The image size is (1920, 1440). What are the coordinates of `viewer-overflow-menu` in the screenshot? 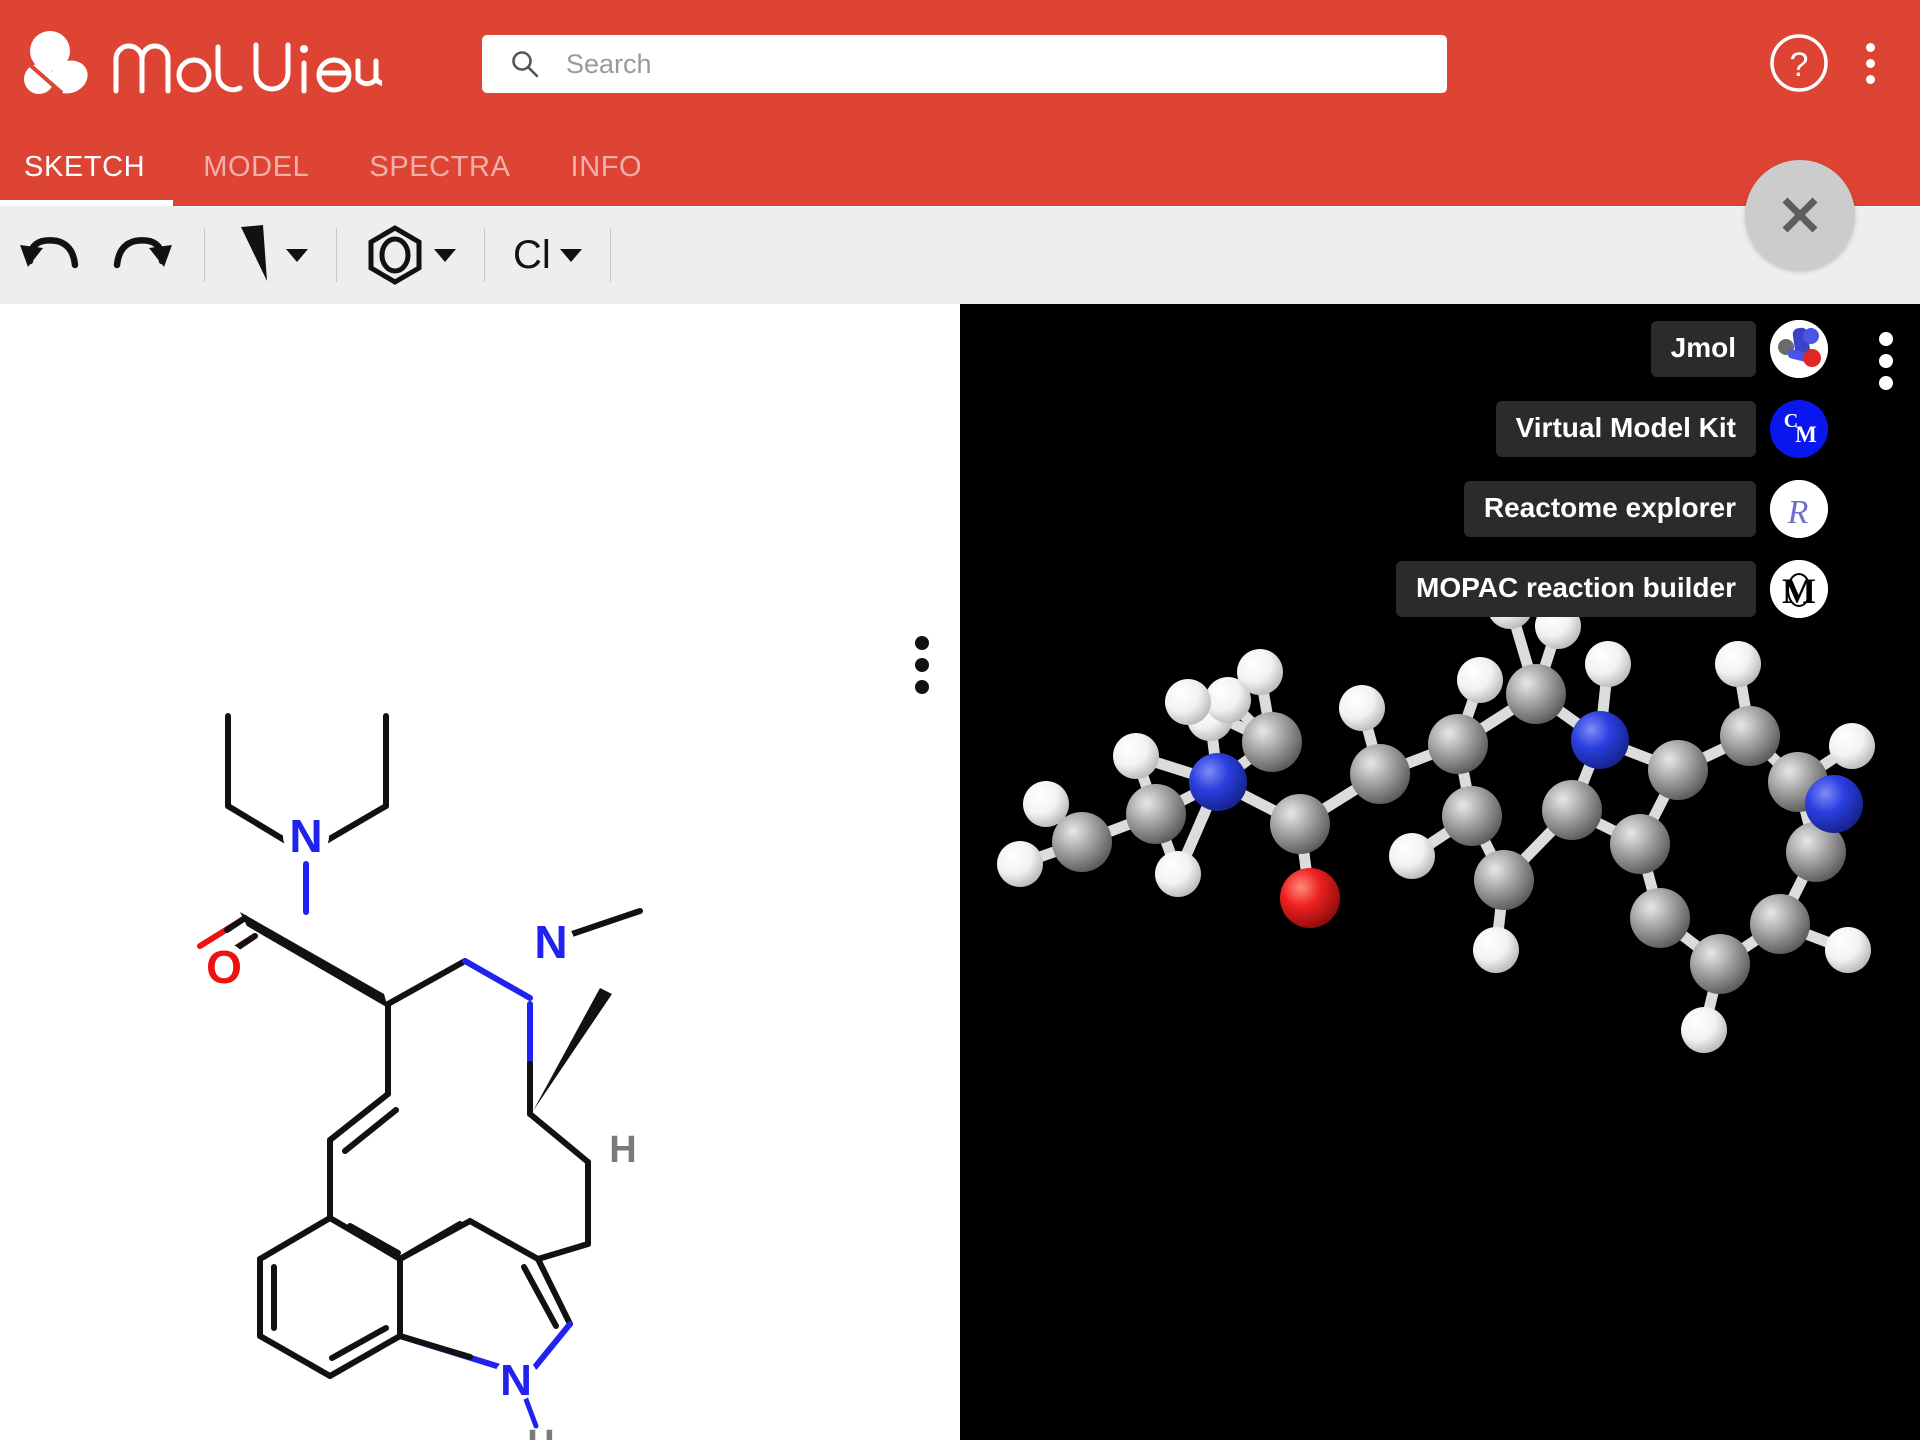 It's located at (1886, 361).